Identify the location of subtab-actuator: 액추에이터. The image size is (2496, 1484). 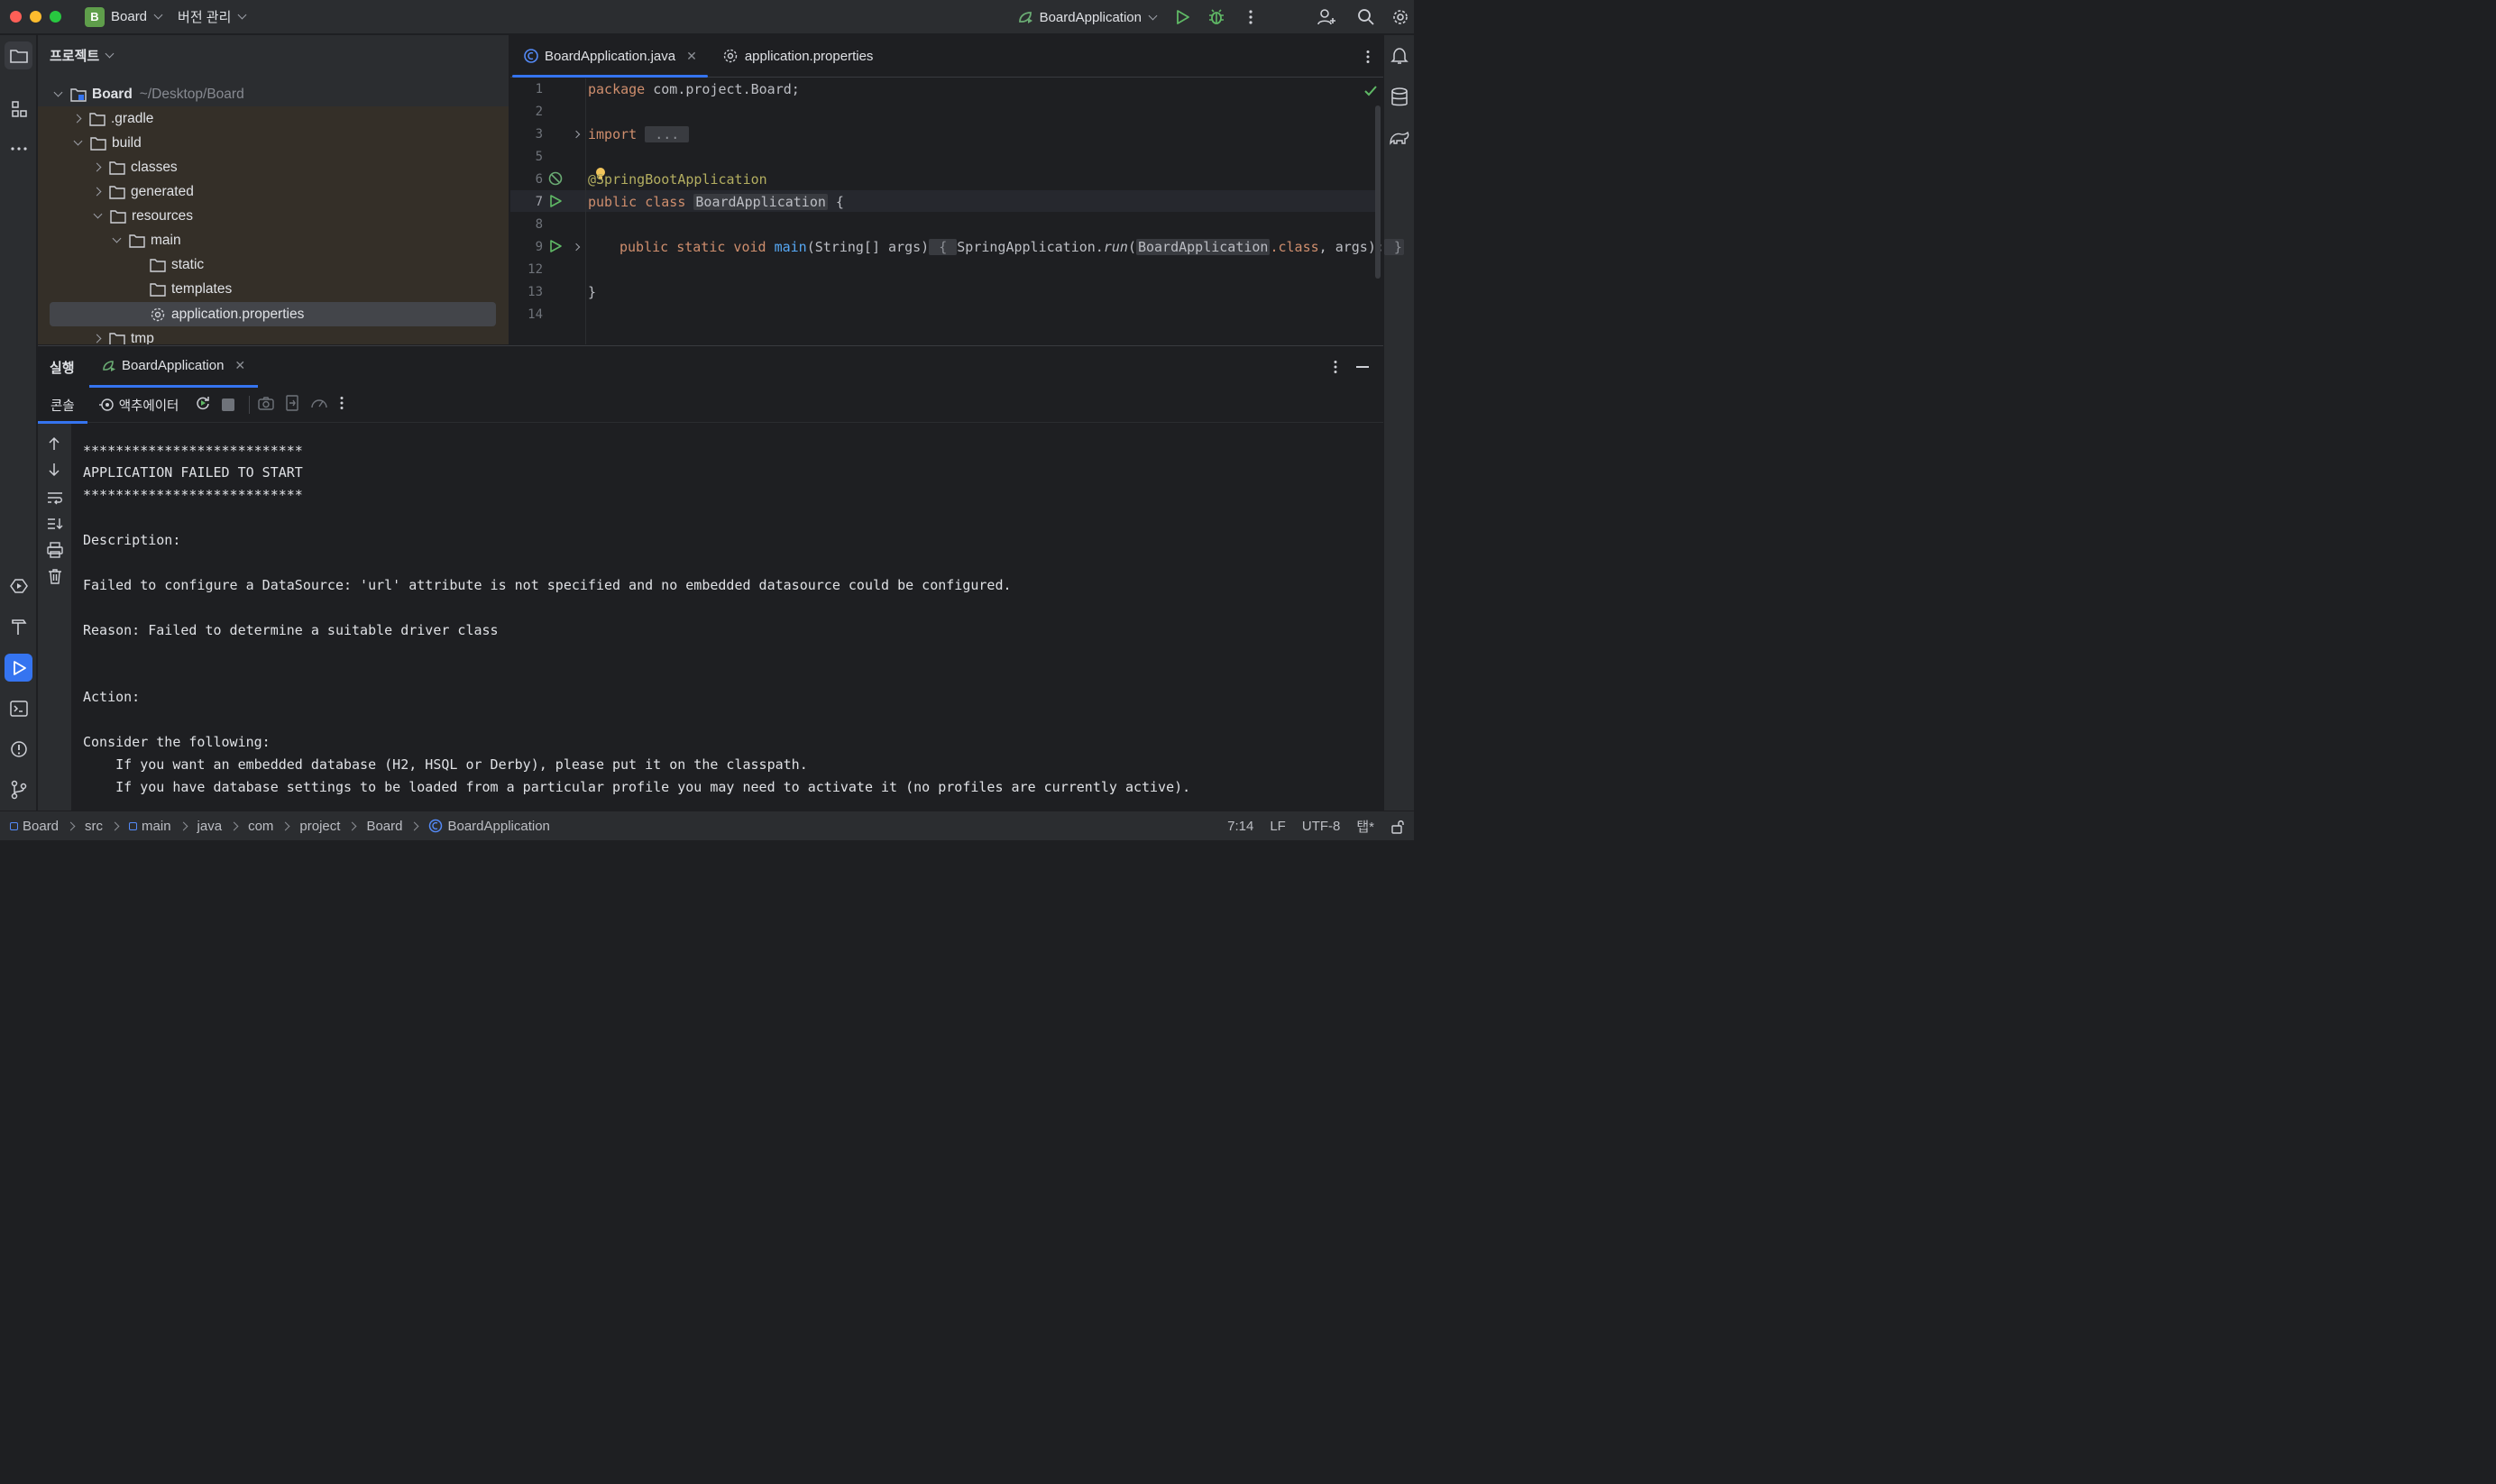
(140, 405).